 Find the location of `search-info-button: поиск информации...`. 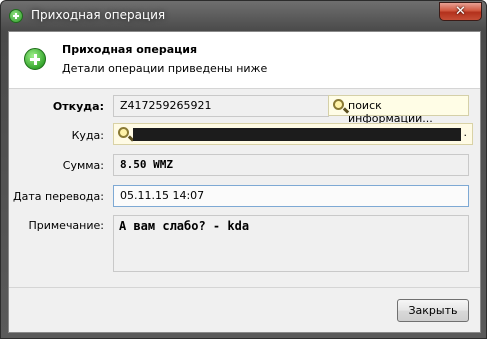

search-info-button: поиск информации... is located at coordinates (398, 110).